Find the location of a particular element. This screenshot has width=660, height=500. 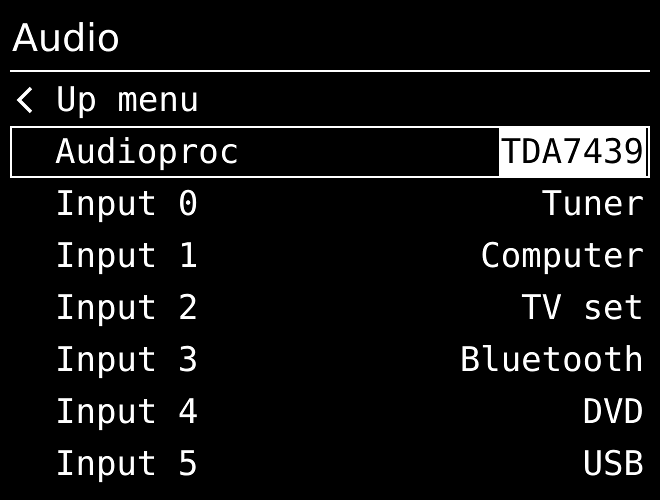

menu-value: DVD is located at coordinates (613, 412).